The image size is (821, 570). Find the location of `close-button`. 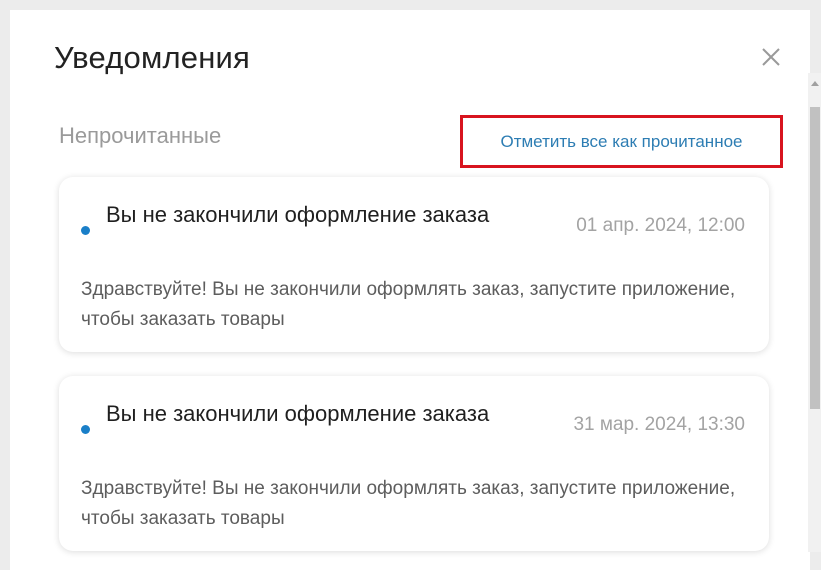

close-button is located at coordinates (771, 57).